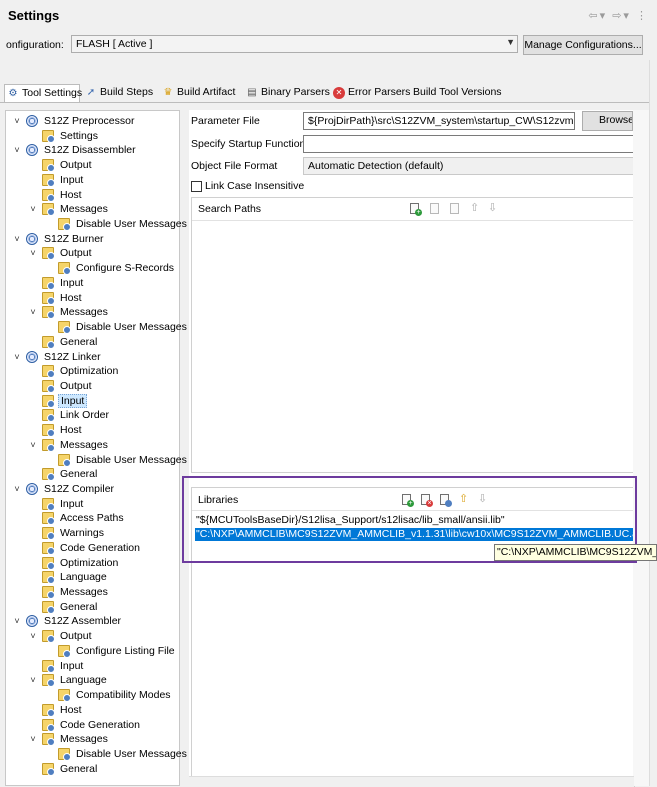 The image size is (657, 787). What do you see at coordinates (168, 92) in the screenshot?
I see `artifact-icon: ♛` at bounding box center [168, 92].